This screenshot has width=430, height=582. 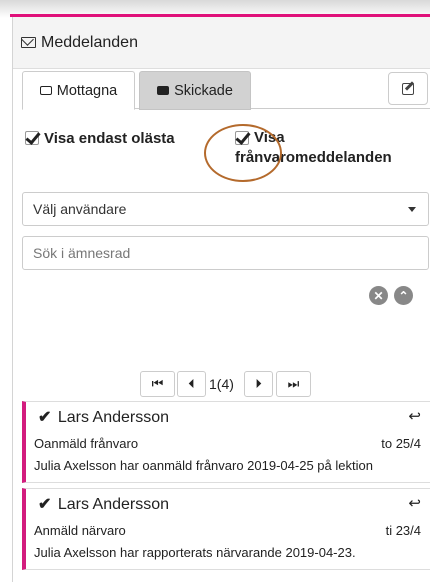 What do you see at coordinates (378, 295) in the screenshot?
I see `clear-icon: ✕` at bounding box center [378, 295].